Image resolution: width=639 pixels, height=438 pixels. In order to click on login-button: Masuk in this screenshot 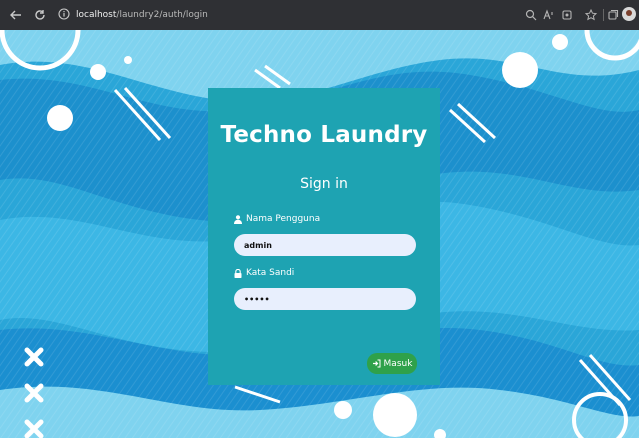, I will do `click(392, 363)`.